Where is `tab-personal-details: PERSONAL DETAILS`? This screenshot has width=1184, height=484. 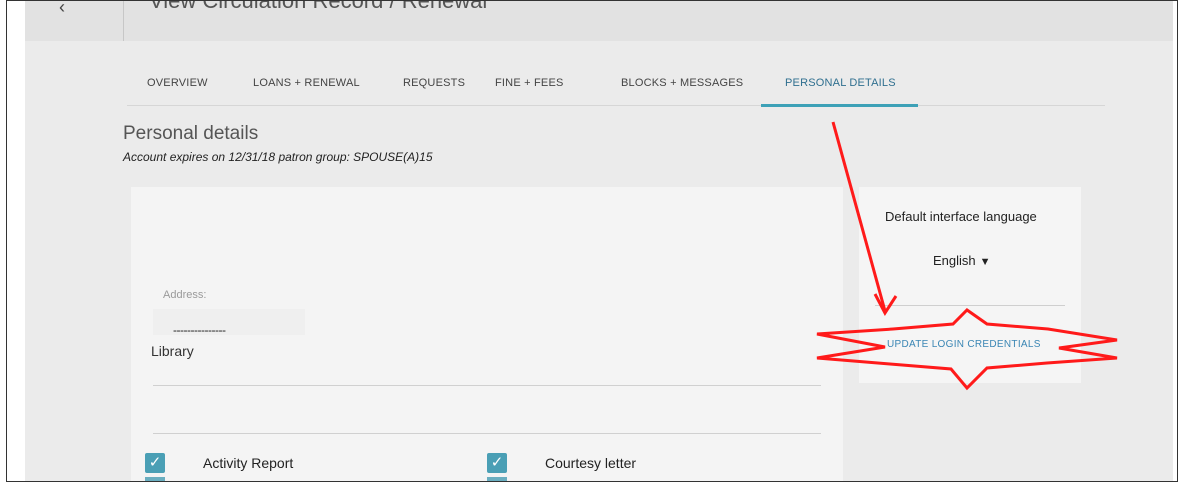 tab-personal-details: PERSONAL DETAILS is located at coordinates (840, 83).